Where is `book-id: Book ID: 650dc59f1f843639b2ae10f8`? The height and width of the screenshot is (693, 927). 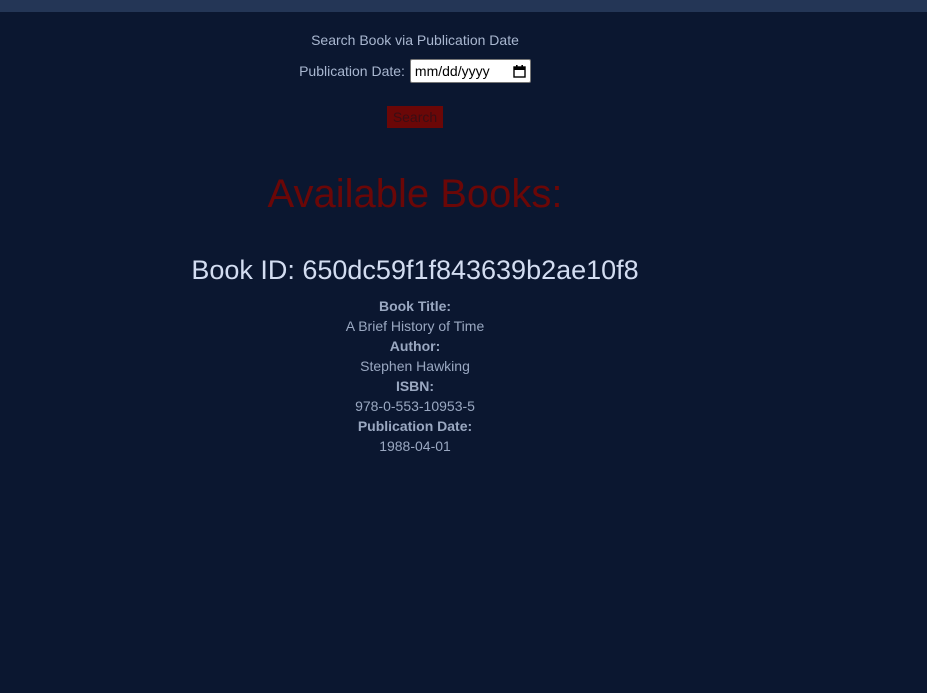 book-id: Book ID: 650dc59f1f843639b2ae10f8 is located at coordinates (415, 270).